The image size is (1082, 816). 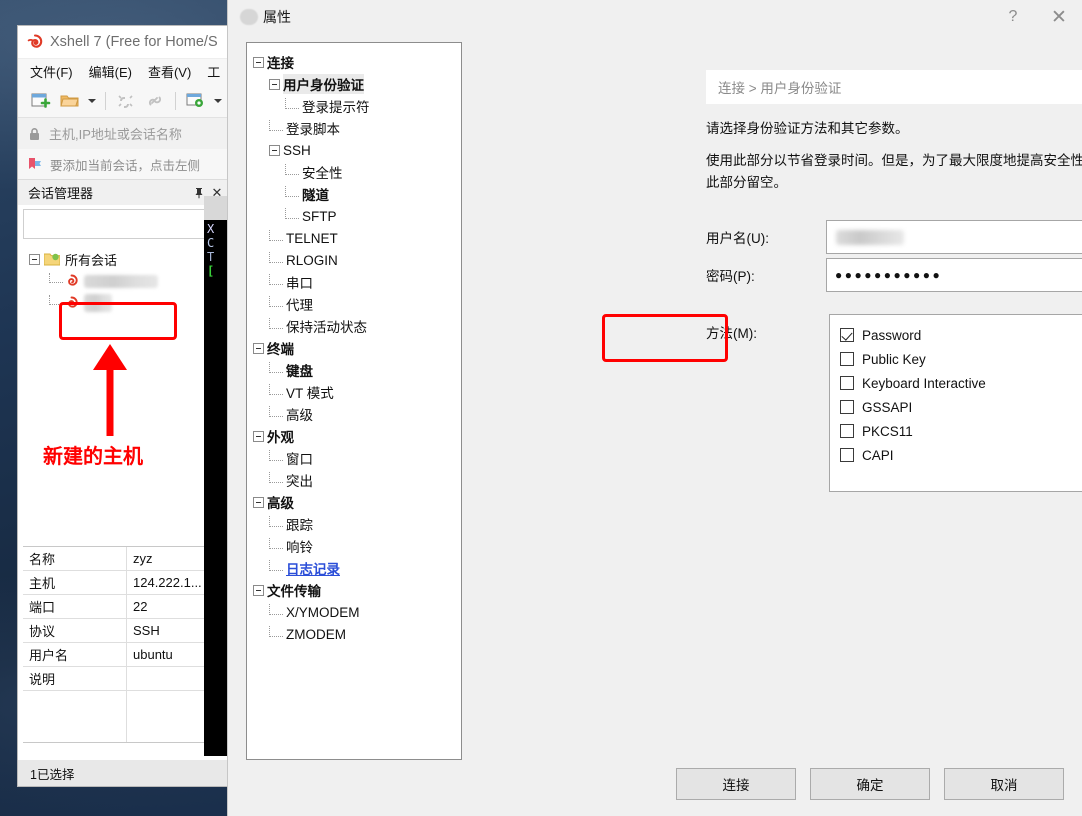 What do you see at coordinates (961, 455) in the screenshot?
I see `method-item-capi: CAPI` at bounding box center [961, 455].